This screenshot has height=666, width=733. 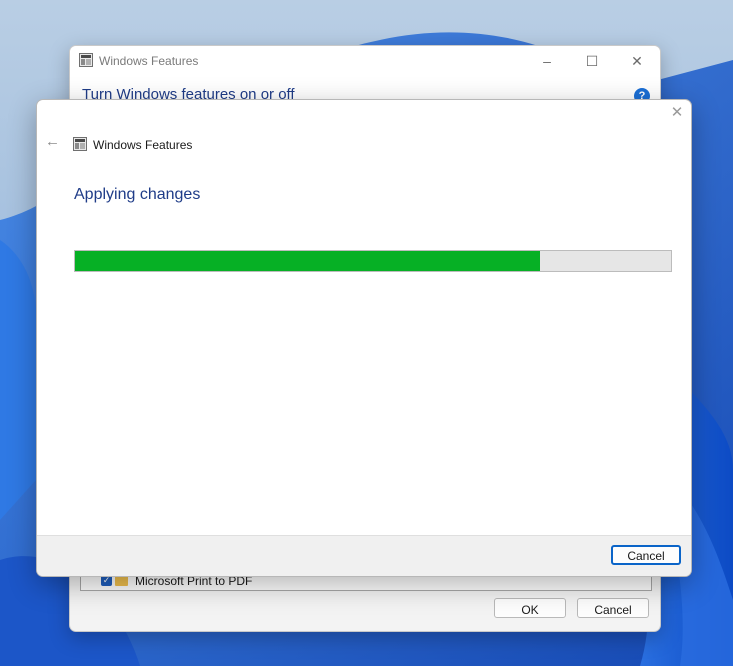 I want to click on dialog-title: Windows Features, so click(x=143, y=145).